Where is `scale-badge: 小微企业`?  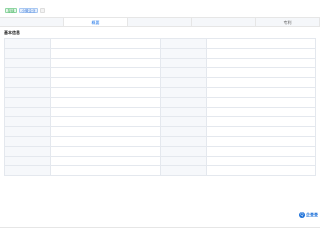
scale-badge: 小微企业 is located at coordinates (28, 10).